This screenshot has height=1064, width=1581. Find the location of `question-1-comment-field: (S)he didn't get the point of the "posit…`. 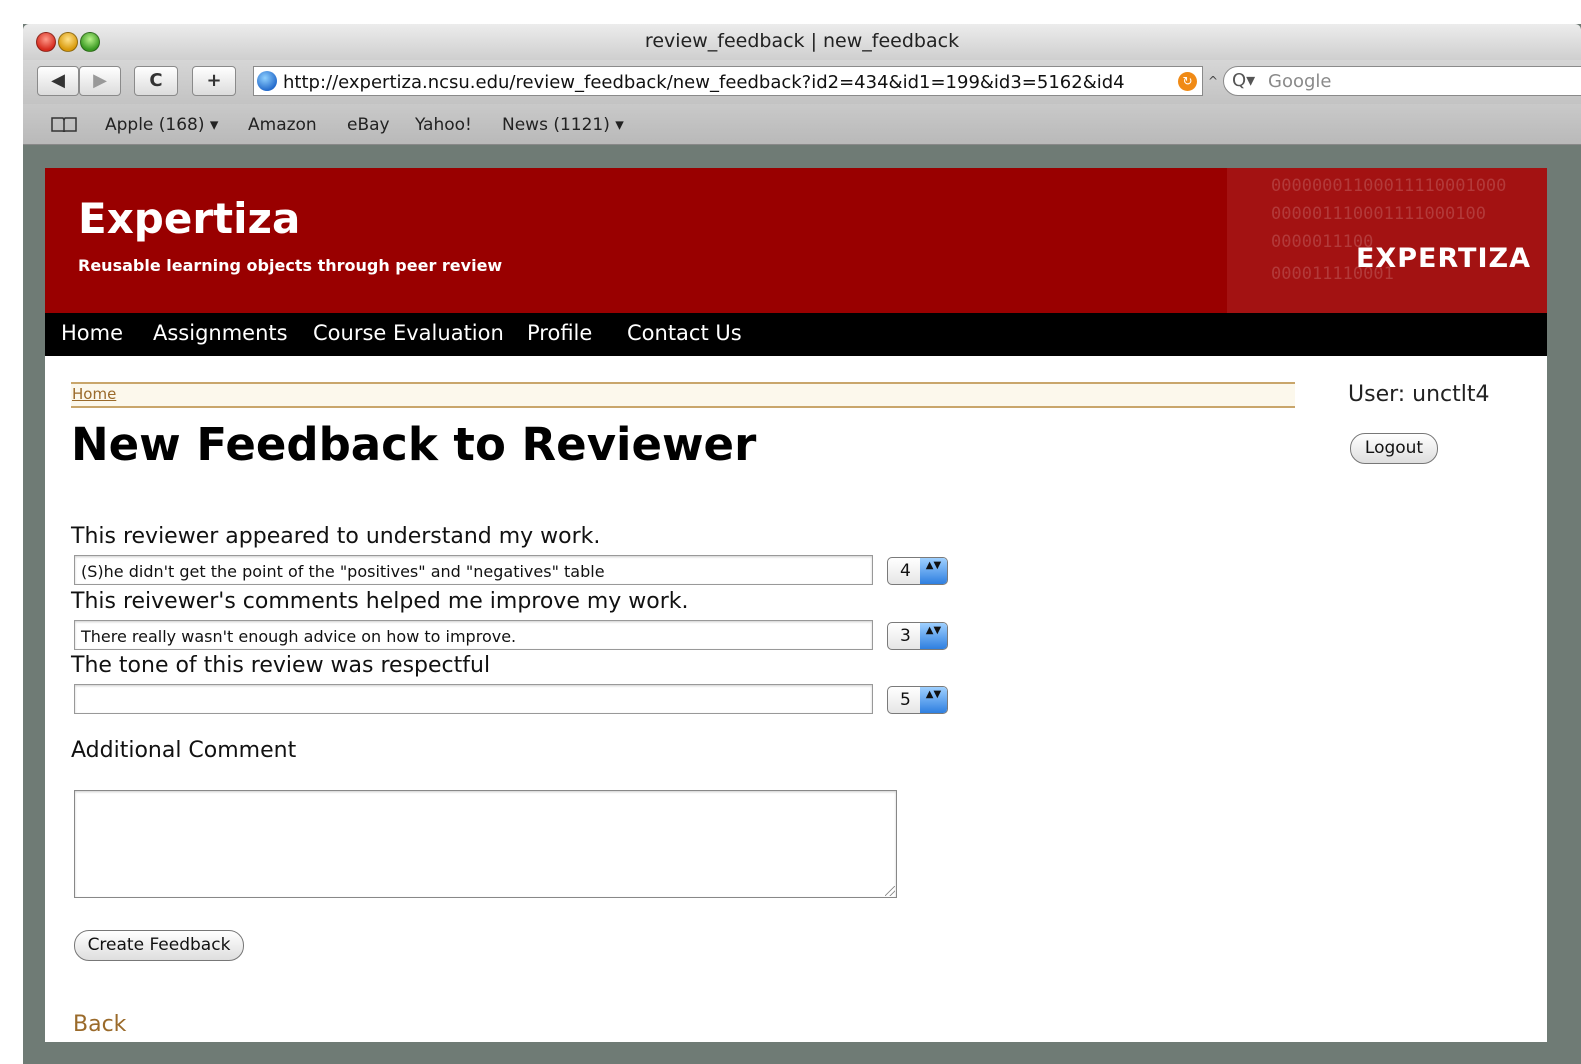

question-1-comment-field: (S)he didn't get the point of the "posit… is located at coordinates (473, 570).